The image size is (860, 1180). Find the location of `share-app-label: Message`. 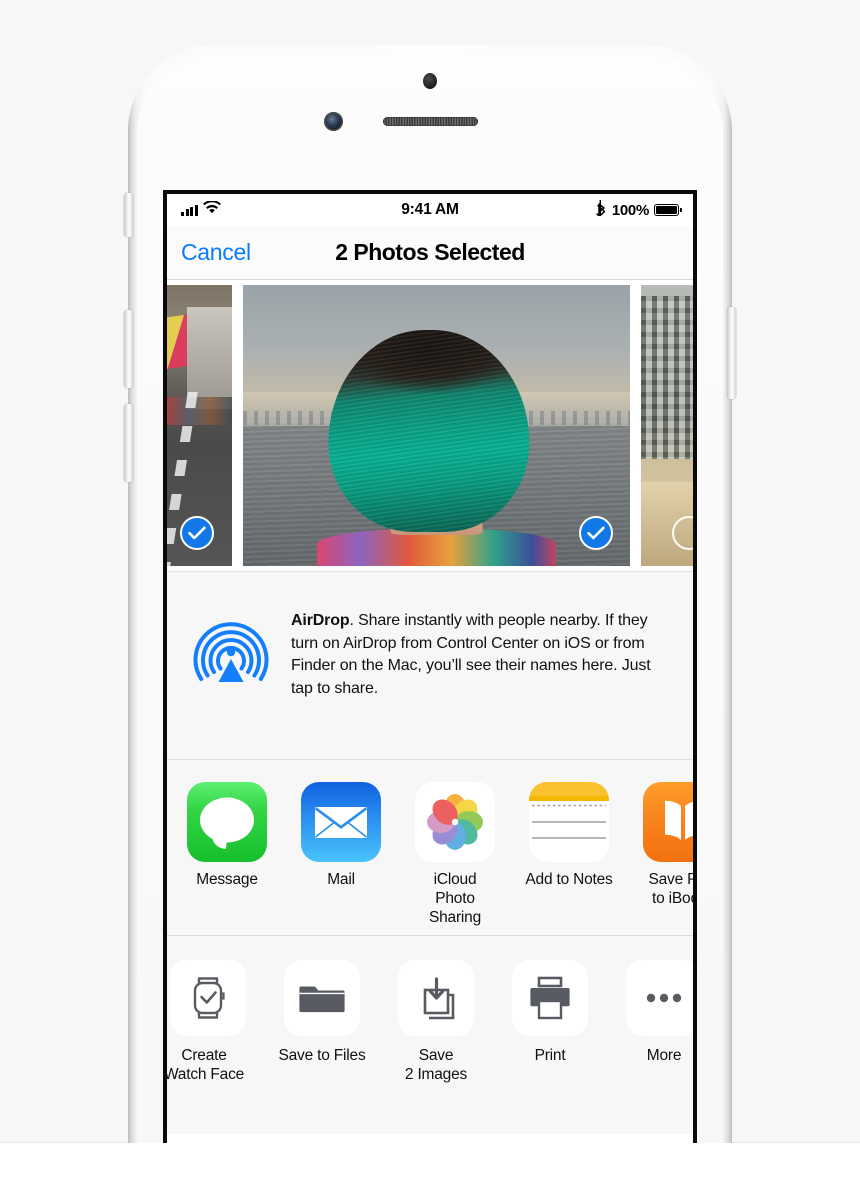

share-app-label: Message is located at coordinates (227, 879).